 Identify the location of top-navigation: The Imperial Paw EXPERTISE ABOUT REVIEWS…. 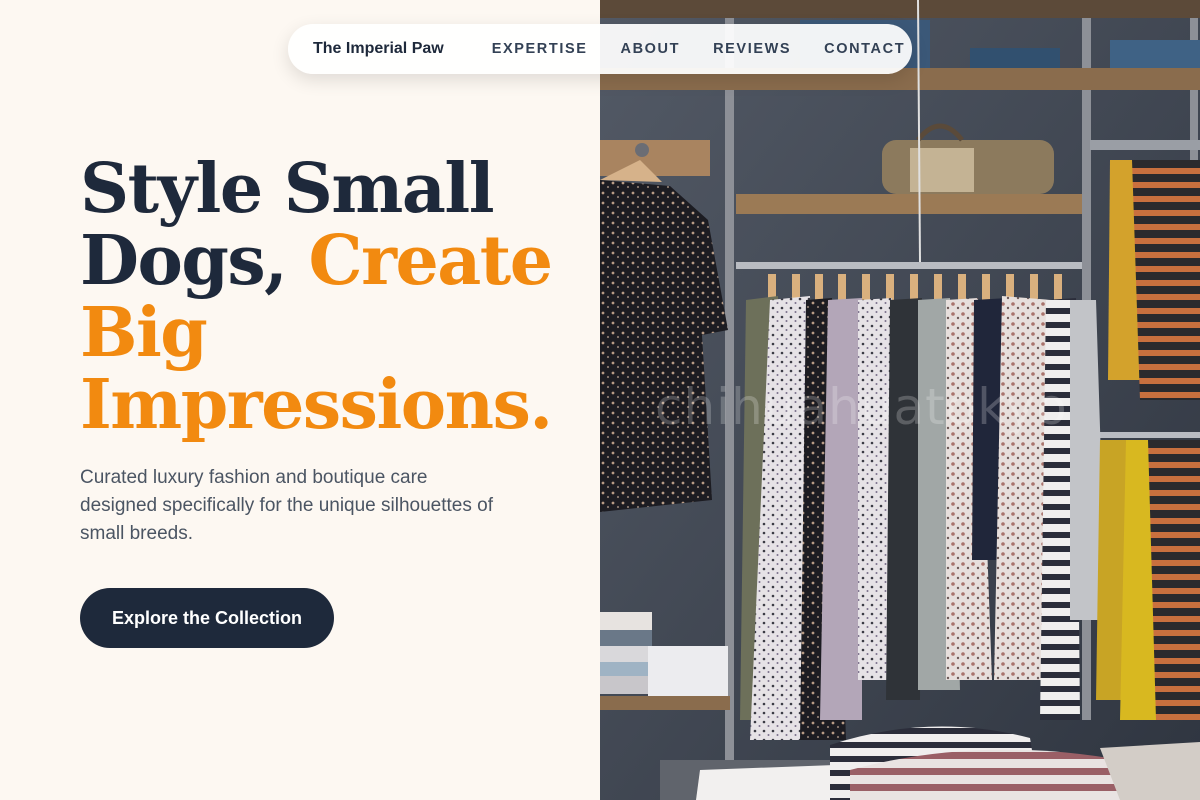
(600, 49).